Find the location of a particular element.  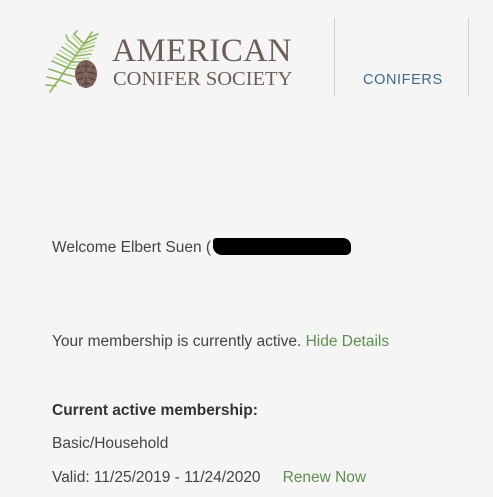

current-membership-heading: Current active membership: is located at coordinates (155, 410).